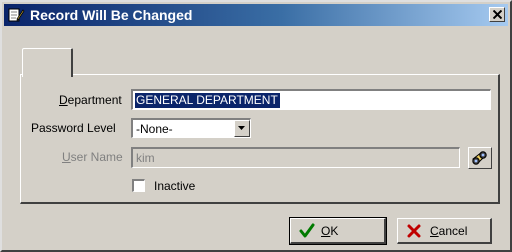 The image size is (512, 252). Describe the element at coordinates (256, 15) in the screenshot. I see `title-bar: Record Will Be Changed` at that location.